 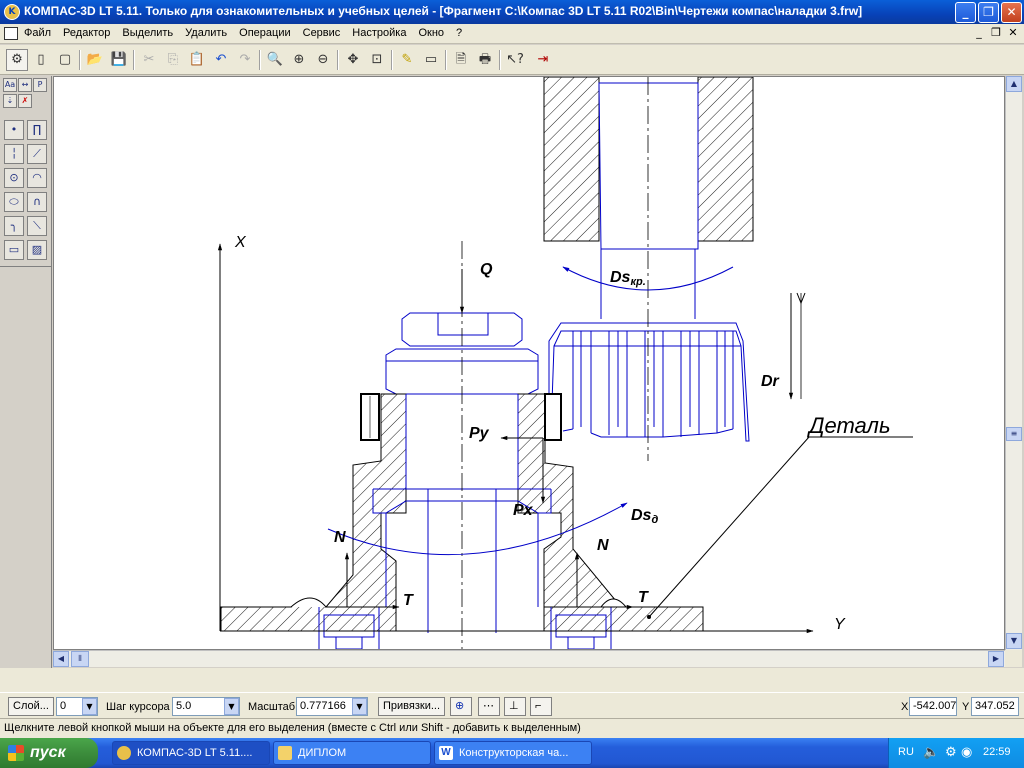 What do you see at coordinates (37, 226) in the screenshot?
I see `chamfer-icon: ⟍` at bounding box center [37, 226].